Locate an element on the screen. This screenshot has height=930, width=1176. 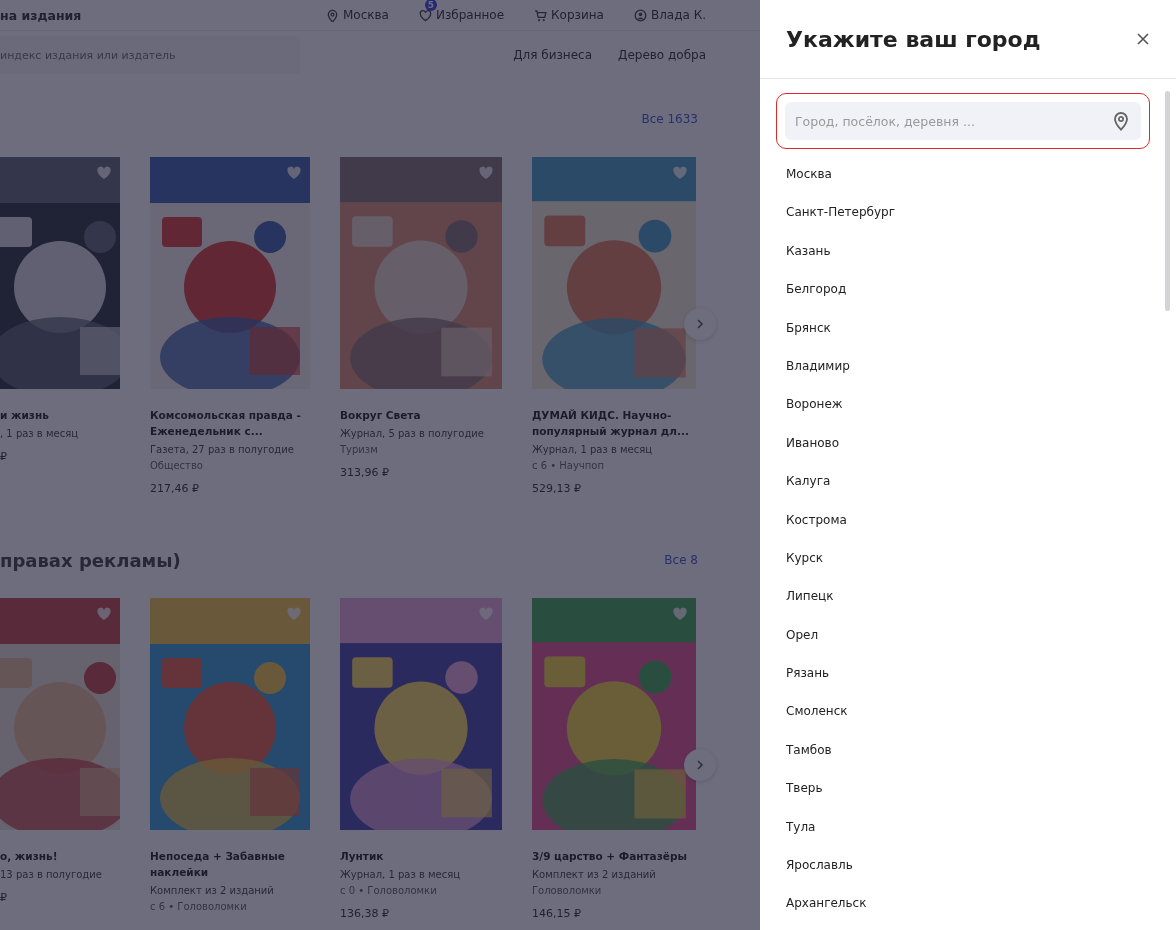
card-price: 529,13 ₽ is located at coordinates (557, 488).